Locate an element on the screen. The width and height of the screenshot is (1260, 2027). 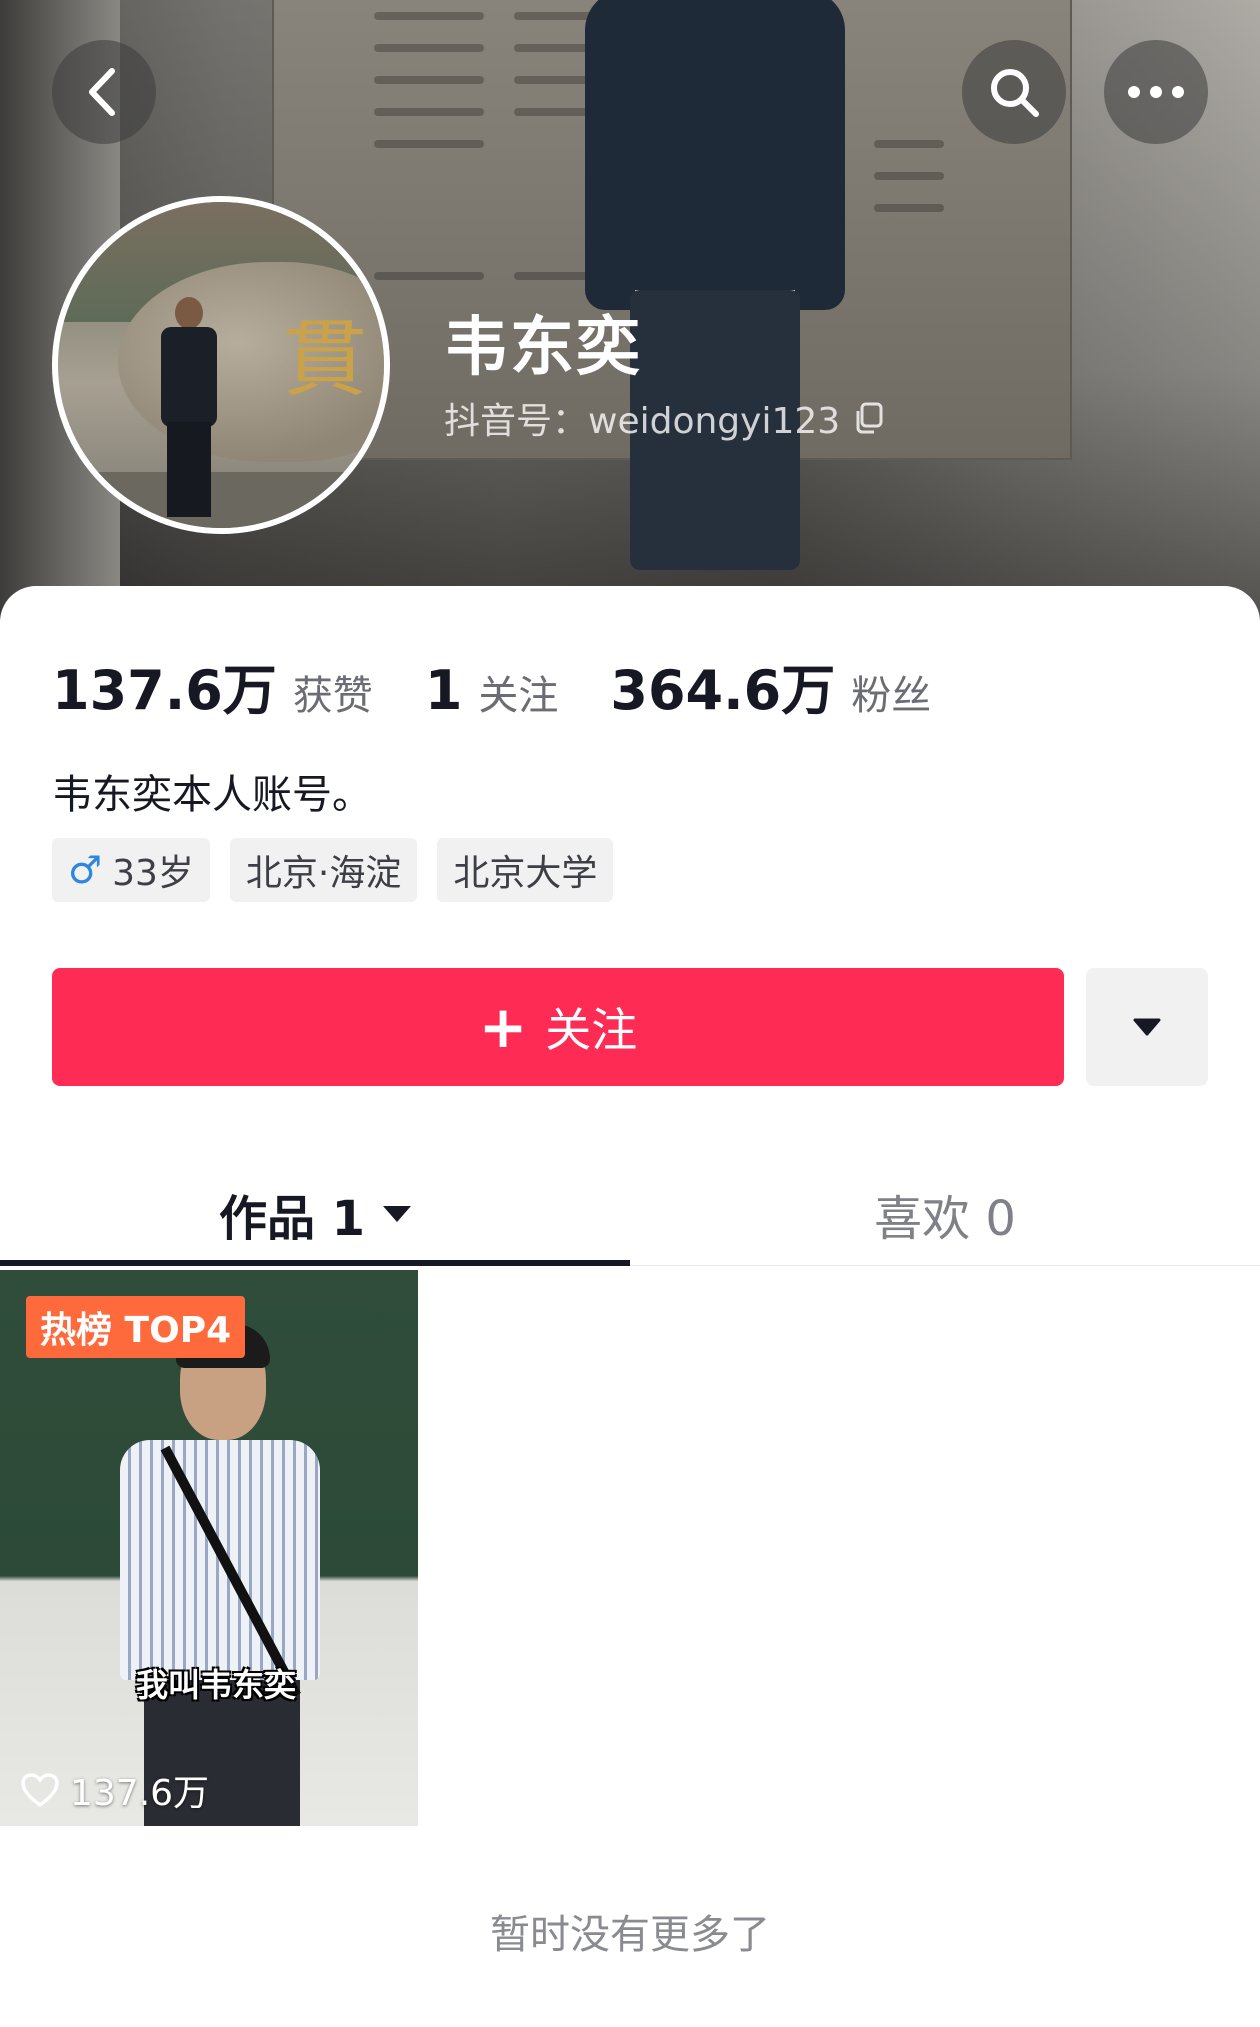
tag-age: ♂ 33岁 is located at coordinates (131, 870).